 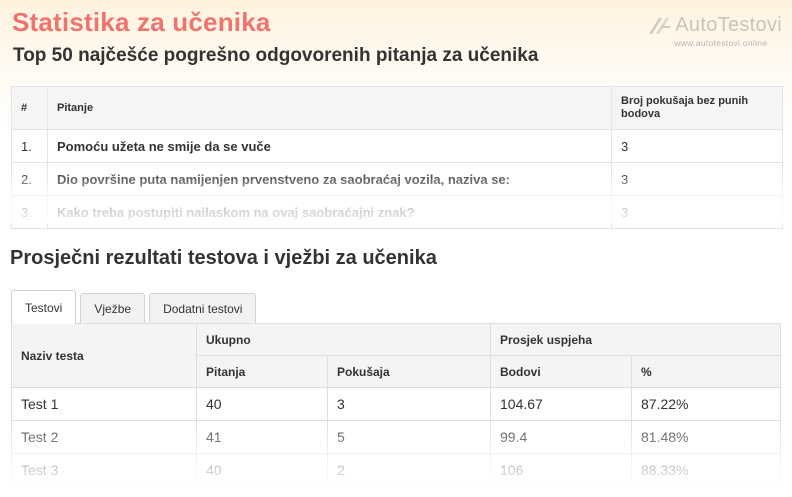 I want to click on percent-value: 88.33%, so click(x=706, y=470).